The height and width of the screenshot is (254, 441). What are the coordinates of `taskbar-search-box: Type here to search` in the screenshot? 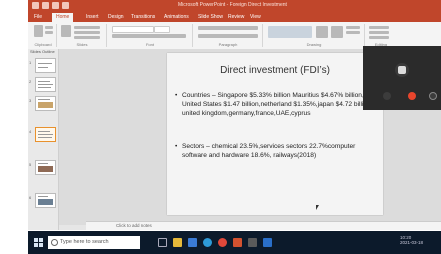 It's located at (94, 242).